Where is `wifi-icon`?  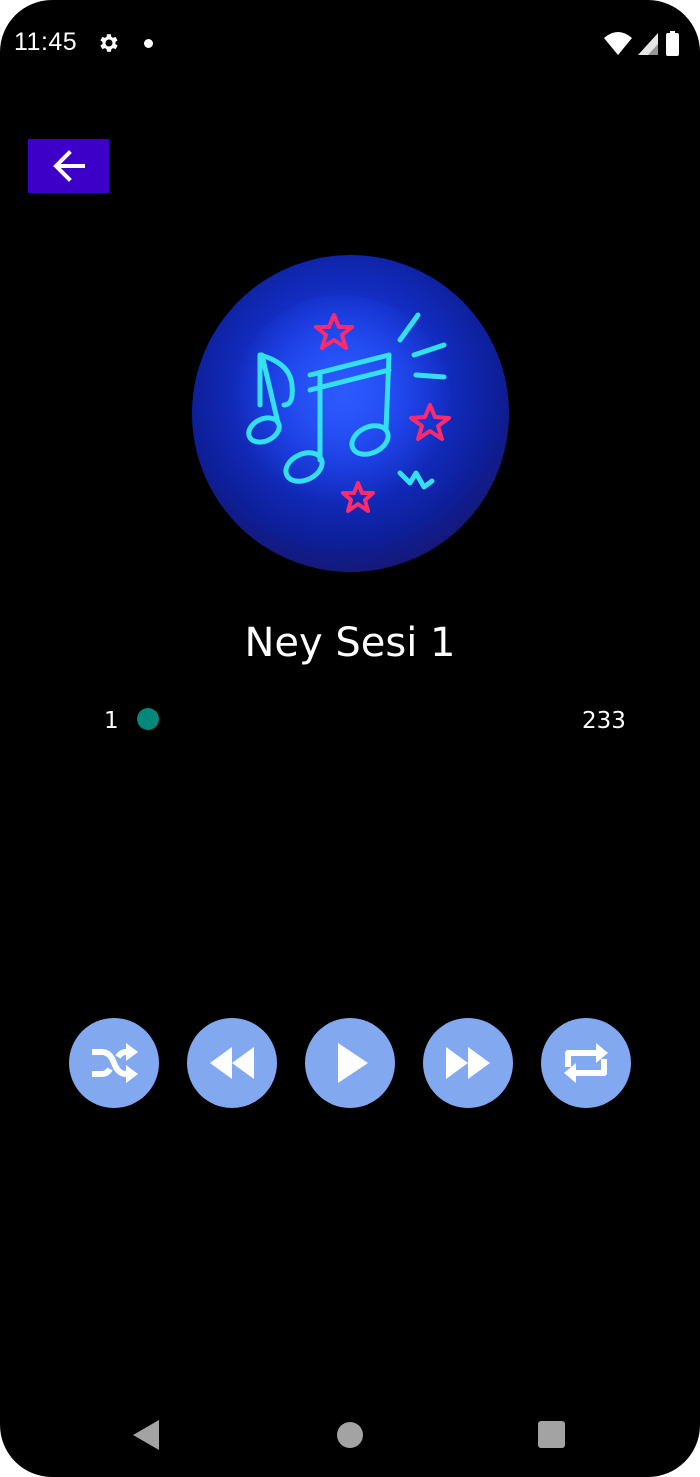
wifi-icon is located at coordinates (618, 43).